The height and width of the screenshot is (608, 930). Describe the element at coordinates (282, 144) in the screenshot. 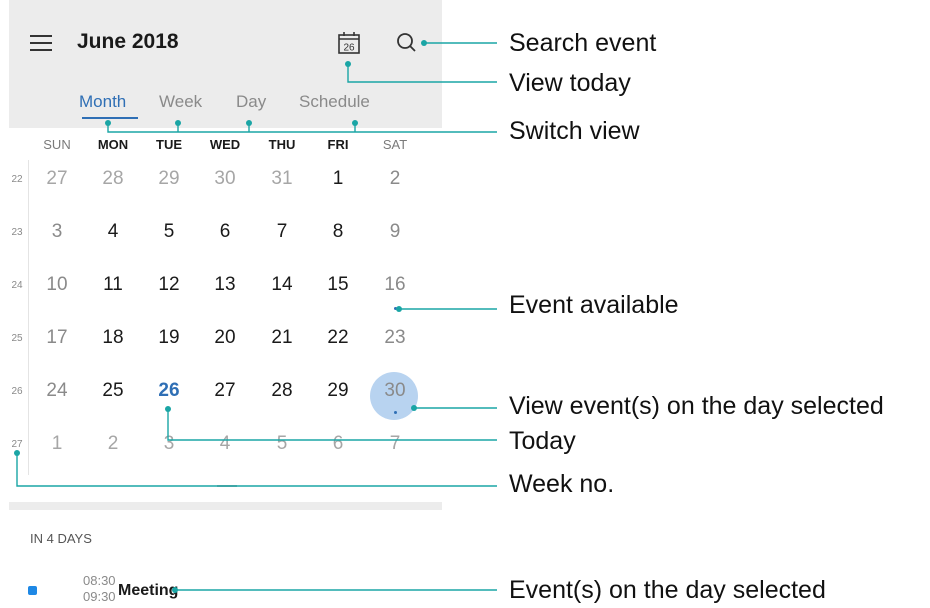

I see `weekday-thu: THU` at that location.